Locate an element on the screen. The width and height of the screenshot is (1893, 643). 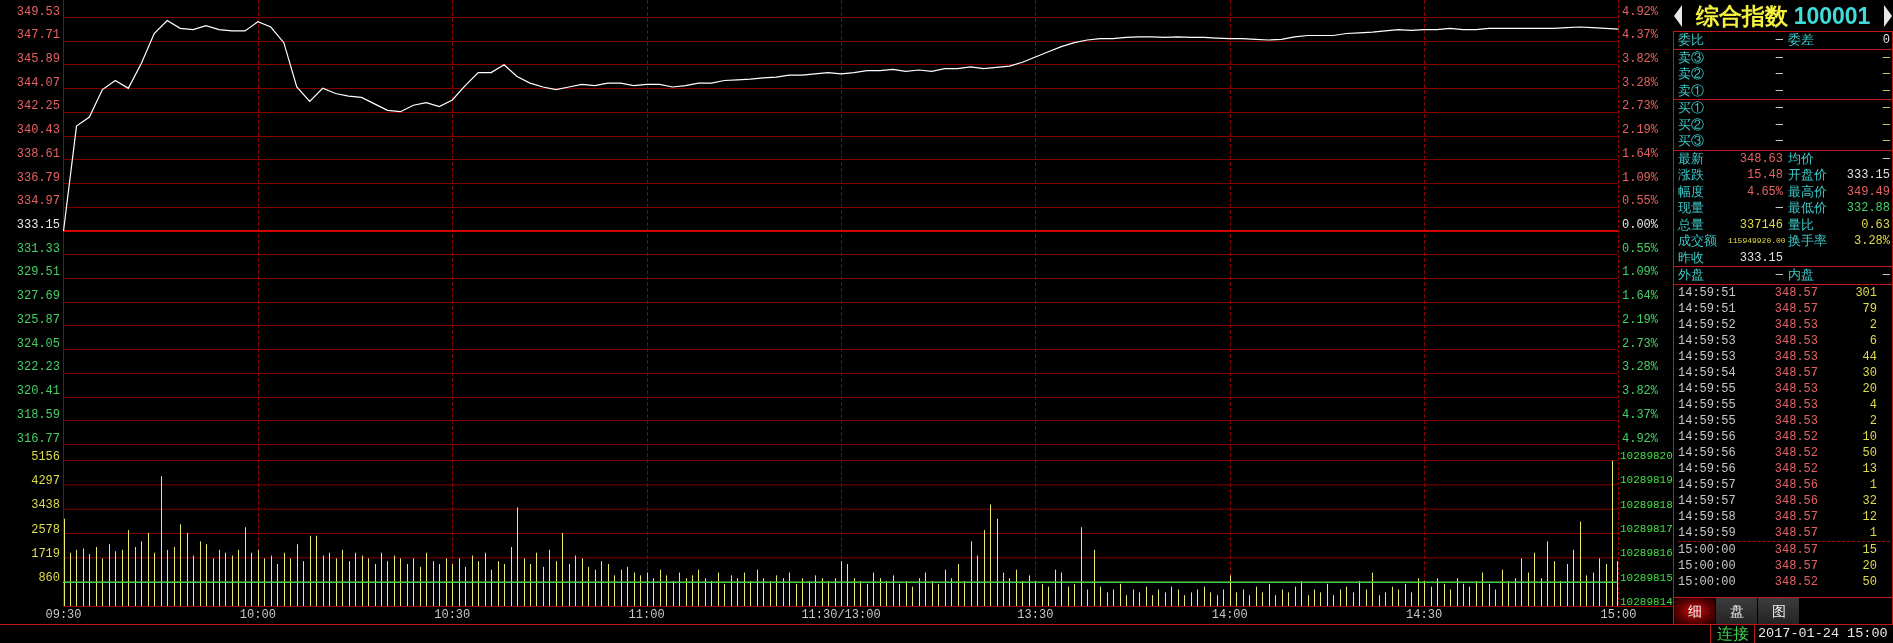
trade-price: 348.52 is located at coordinates (1795, 581).